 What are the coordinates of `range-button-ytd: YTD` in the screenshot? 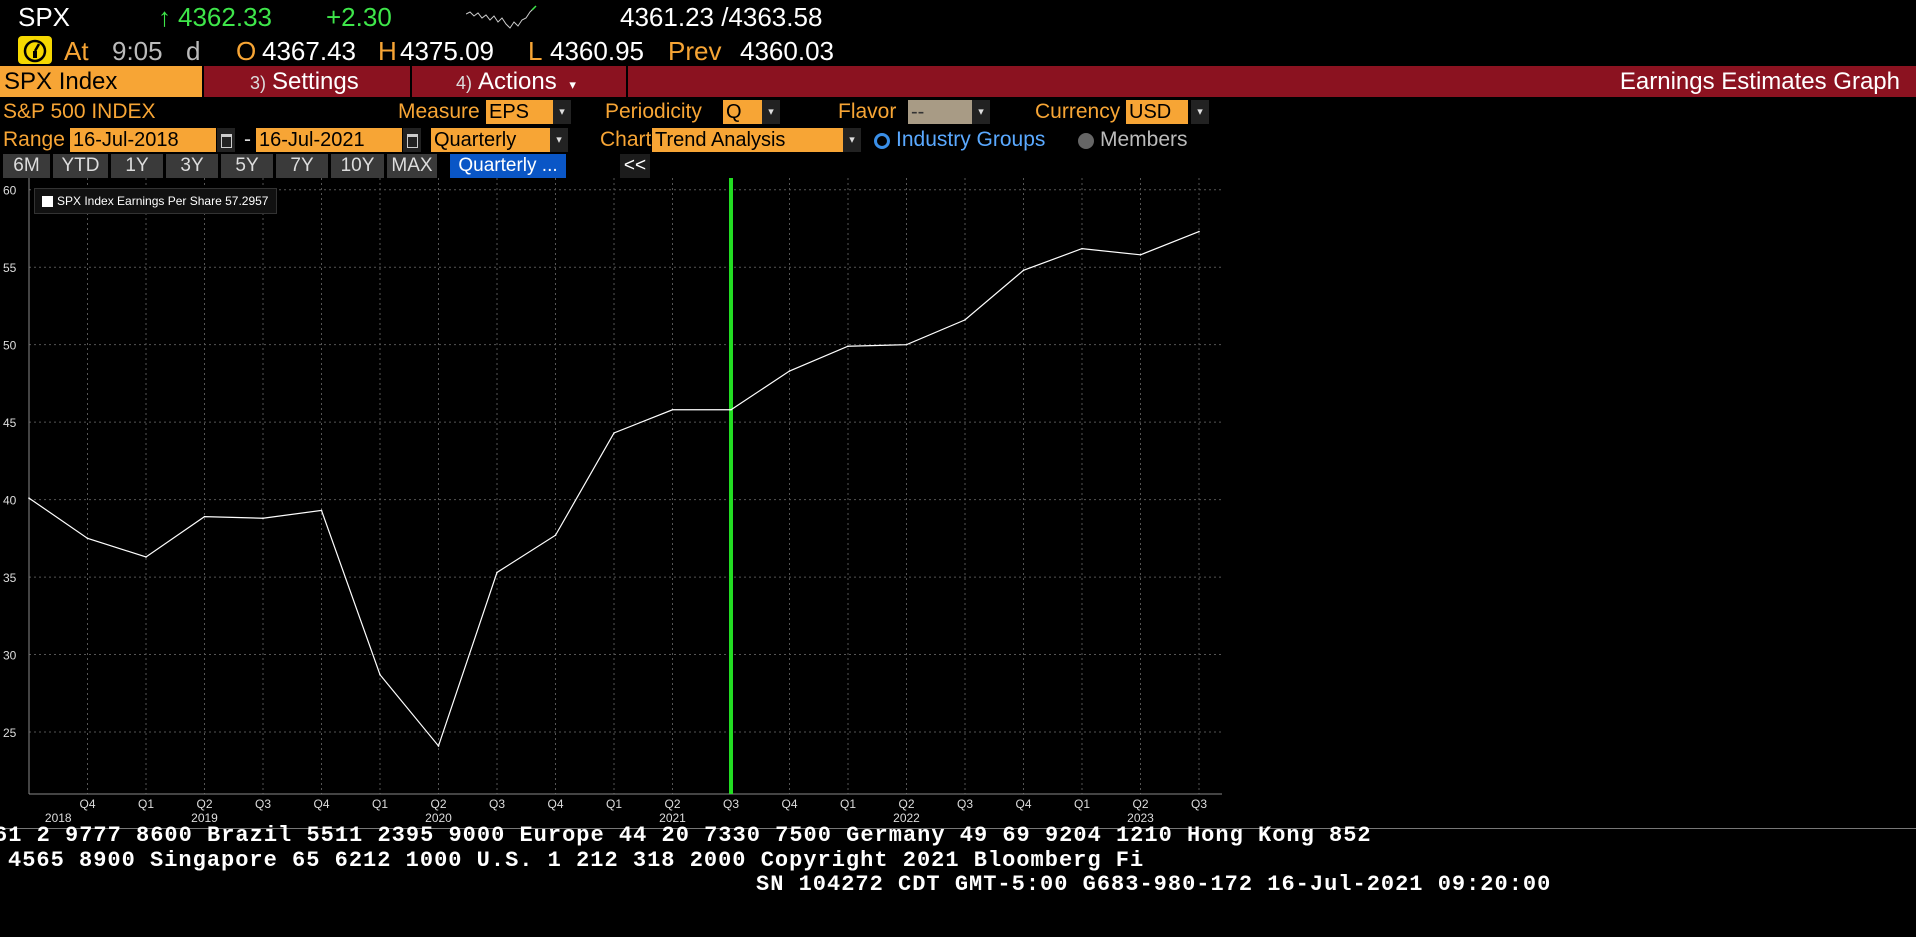 It's located at (80, 166).